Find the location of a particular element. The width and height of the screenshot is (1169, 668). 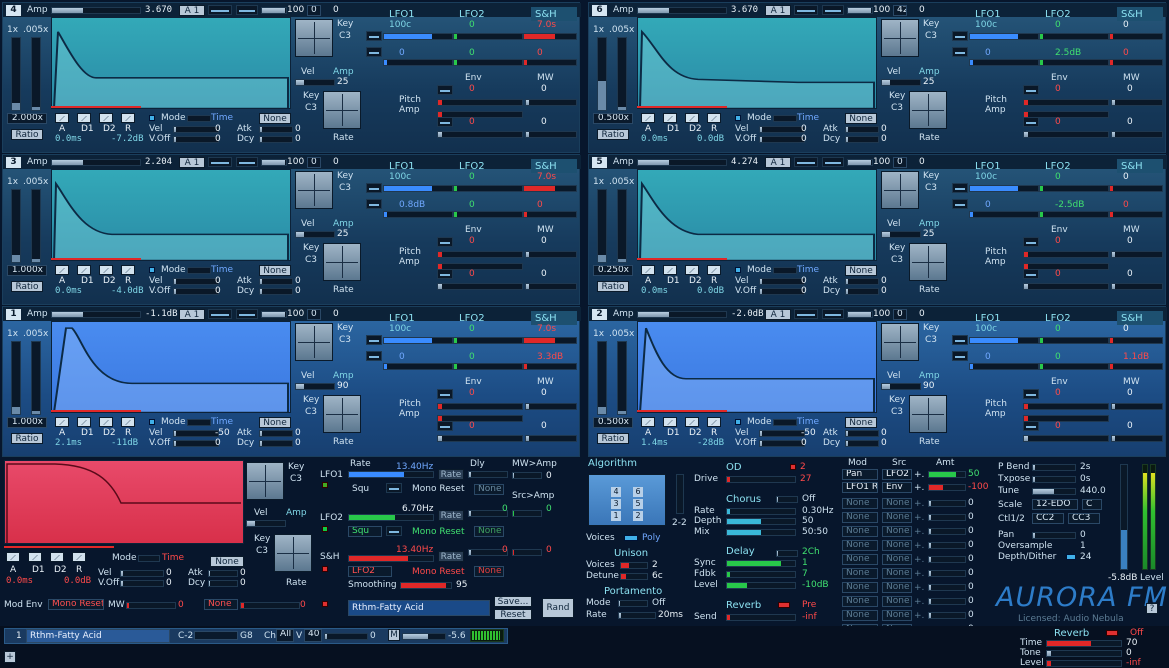

sync-slider is located at coordinates (761, 563).